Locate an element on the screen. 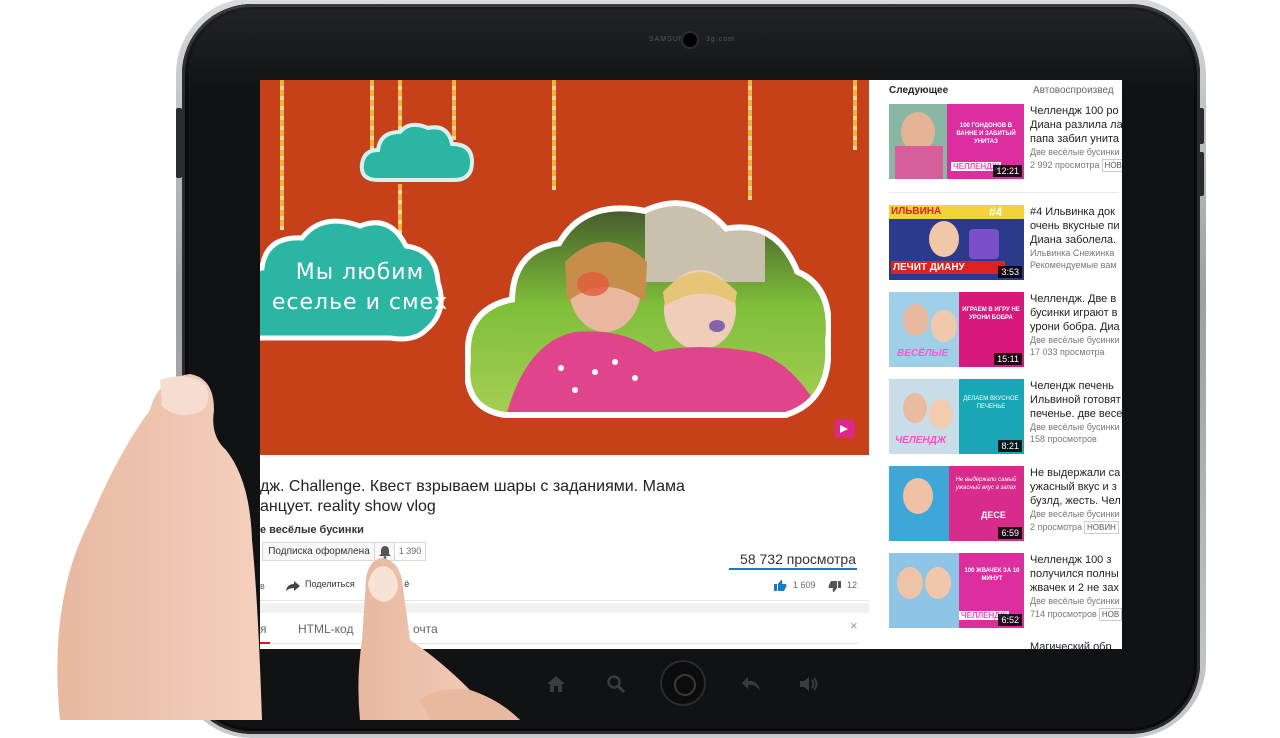  video-title-line1: Челендж печень is located at coordinates (1072, 386).